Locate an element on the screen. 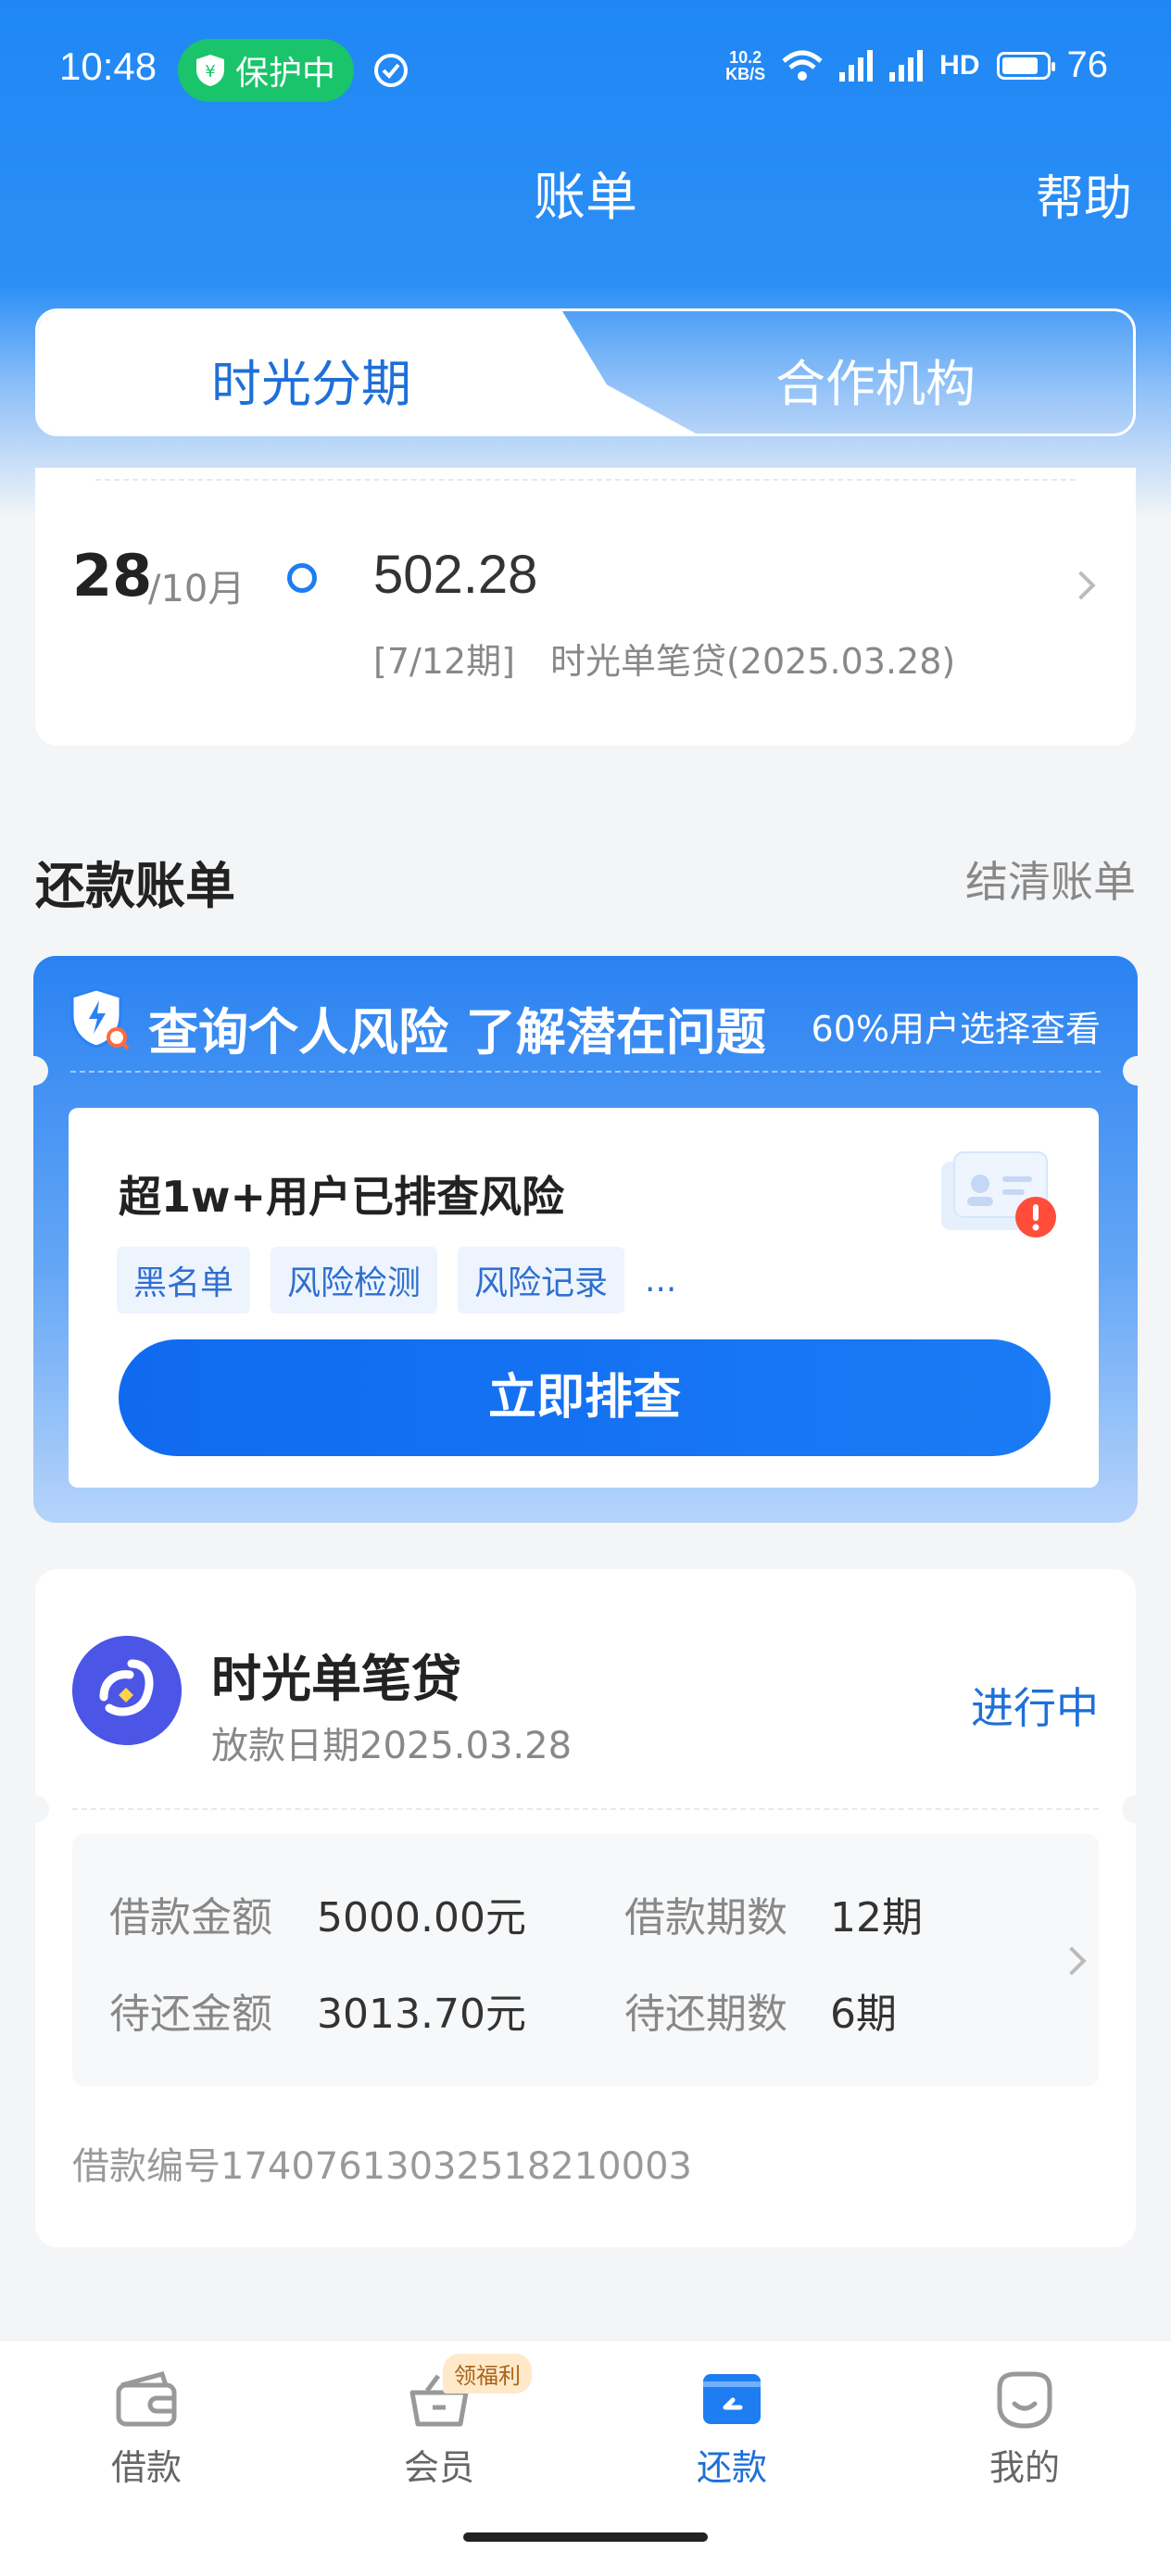 This screenshot has height=2576, width=1171. protect-badge: ¥ 保护中 is located at coordinates (266, 70).